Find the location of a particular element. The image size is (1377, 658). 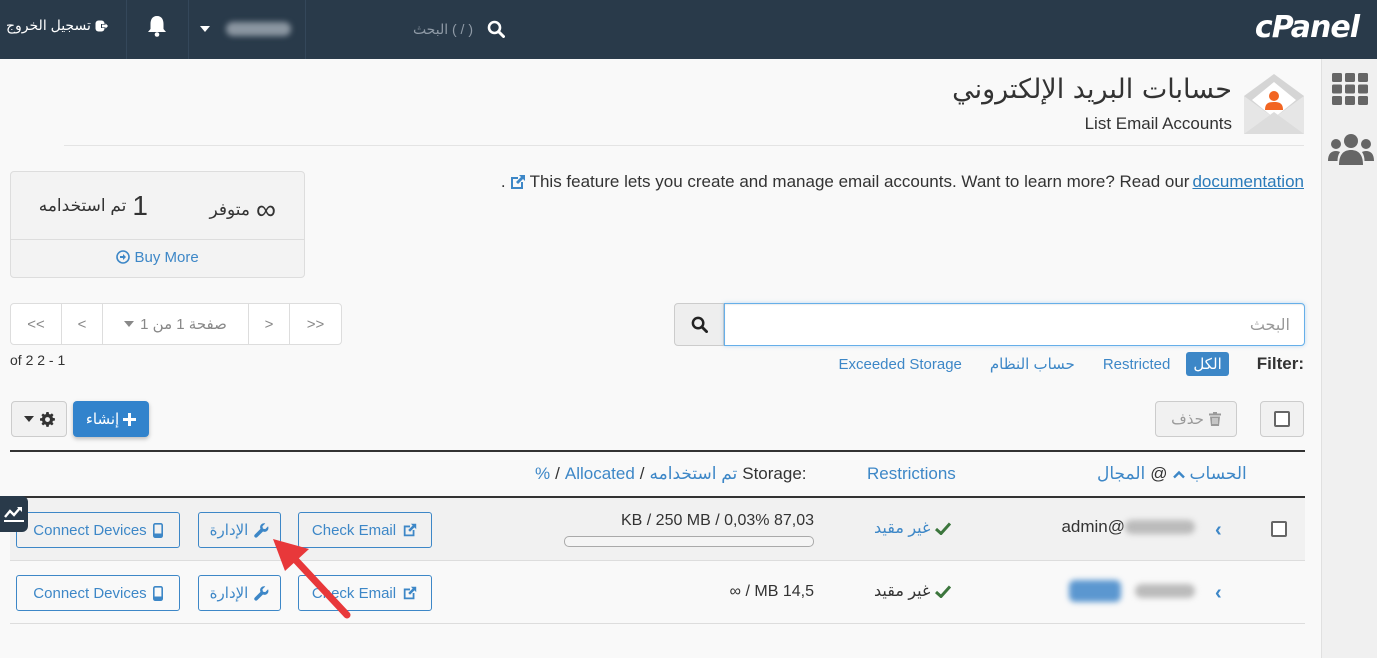

account-search is located at coordinates (989, 324).